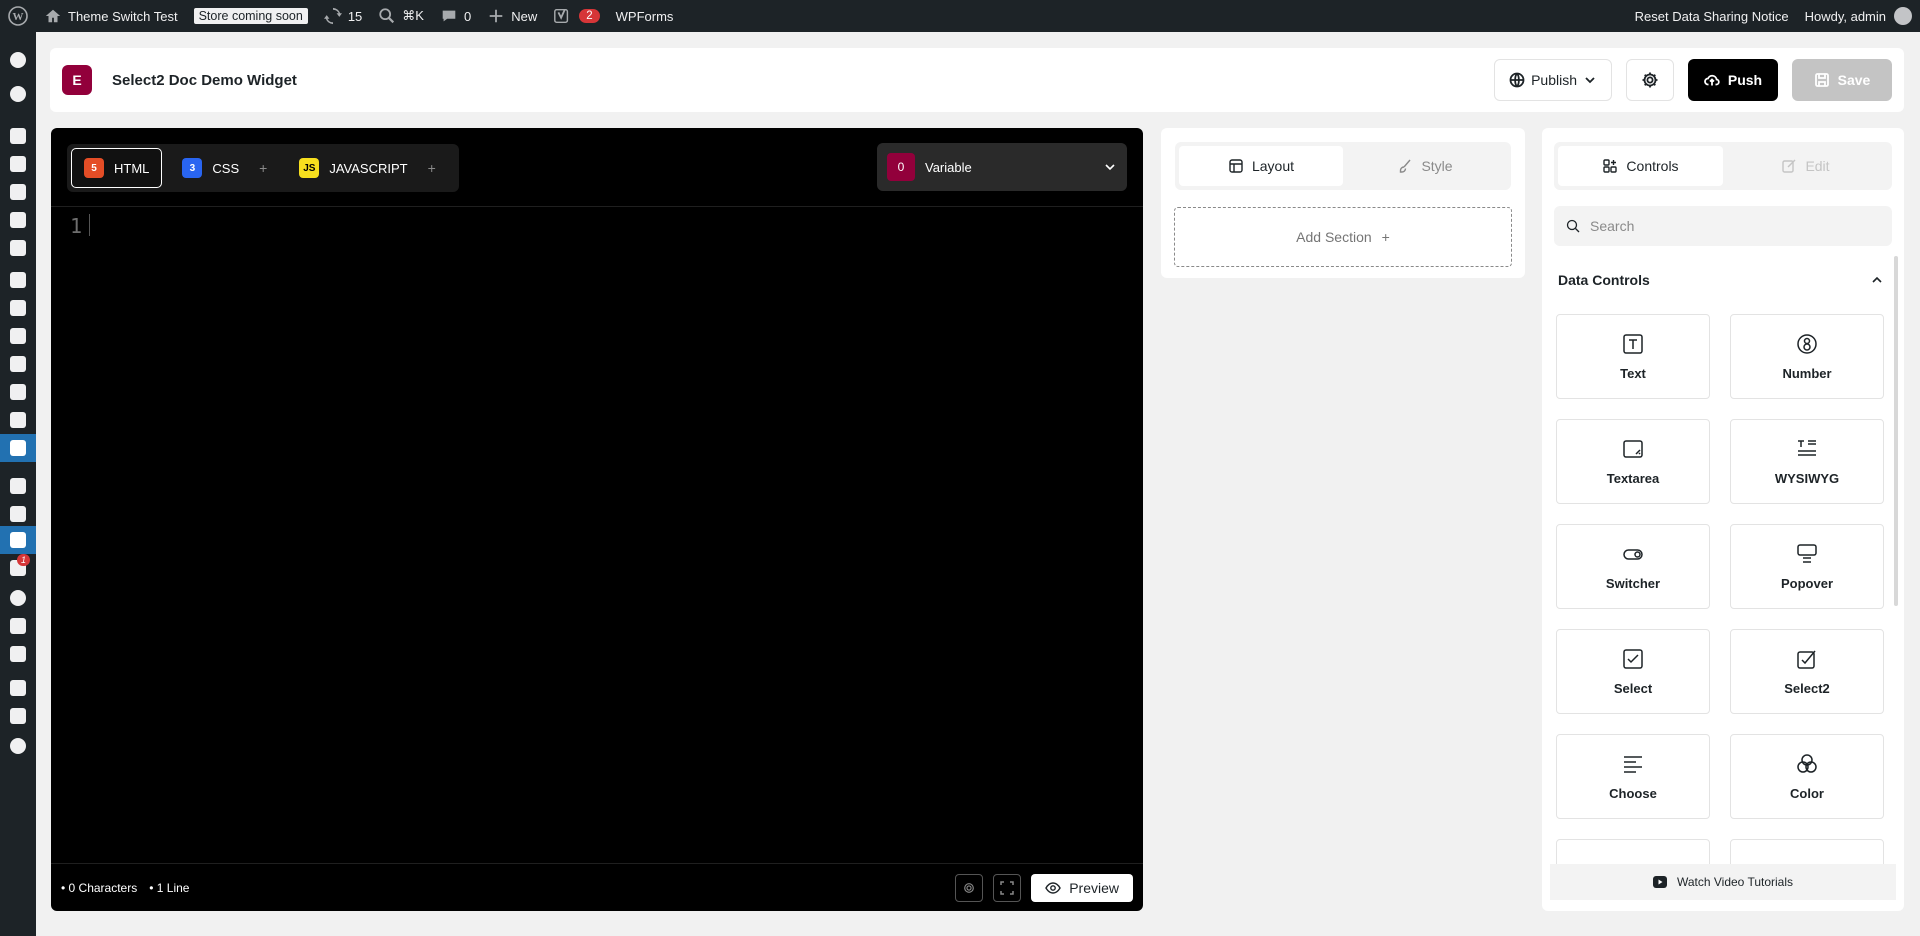  Describe the element at coordinates (18, 94) in the screenshot. I see `elementor-icon` at that location.